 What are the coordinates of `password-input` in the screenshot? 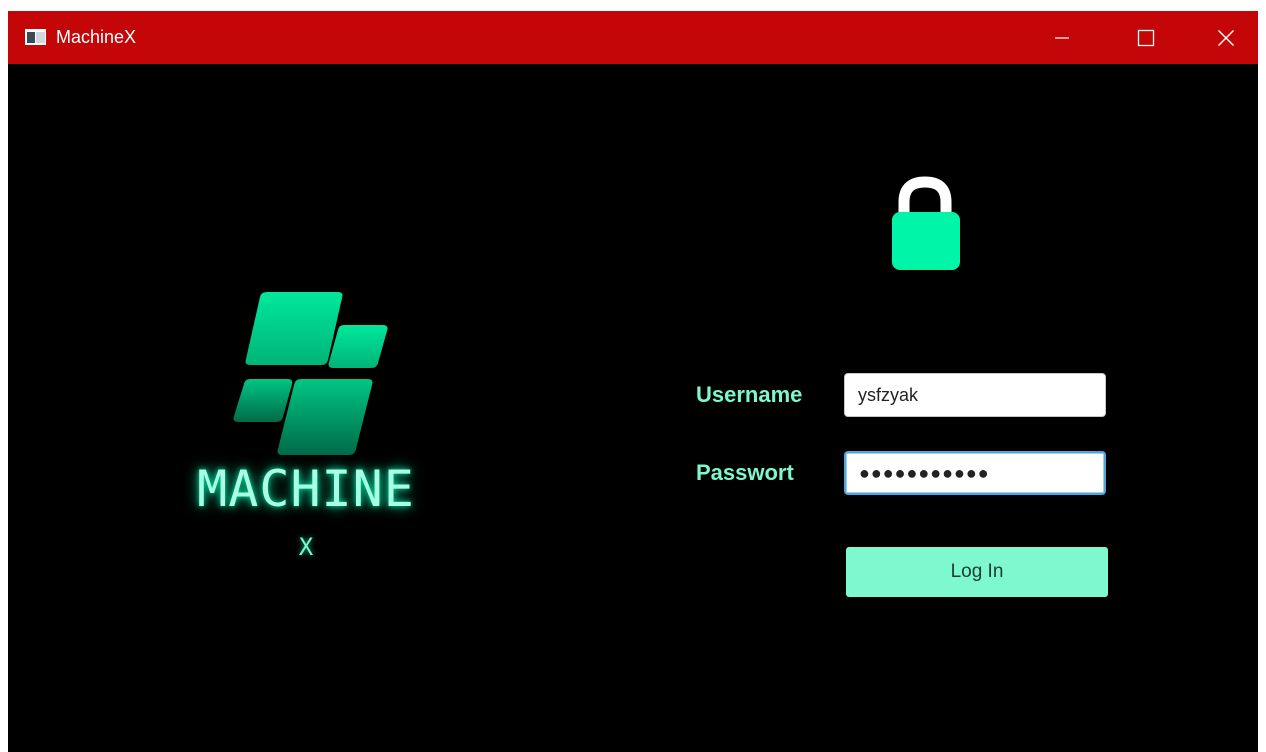 It's located at (975, 473).